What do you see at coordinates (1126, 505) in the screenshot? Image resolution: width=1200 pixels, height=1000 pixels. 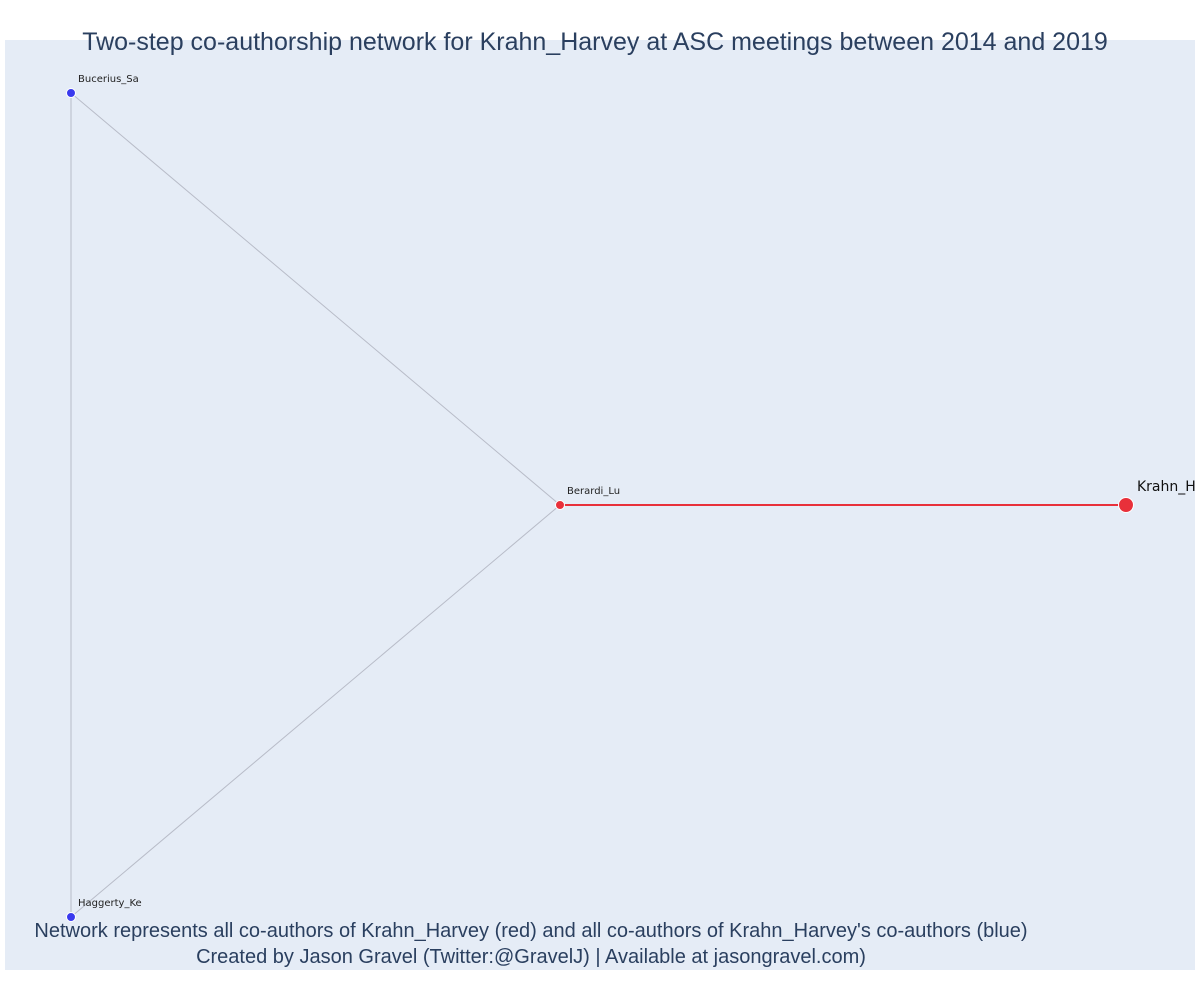 I see `node-krahn_h` at bounding box center [1126, 505].